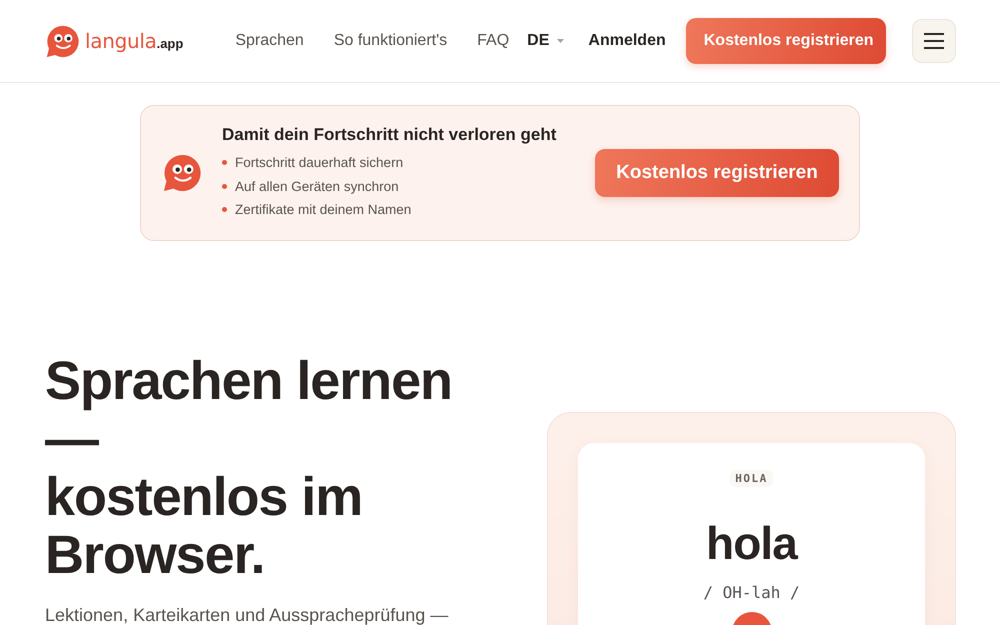  I want to click on pronunciation-text: / OH-lah /, so click(751, 592).